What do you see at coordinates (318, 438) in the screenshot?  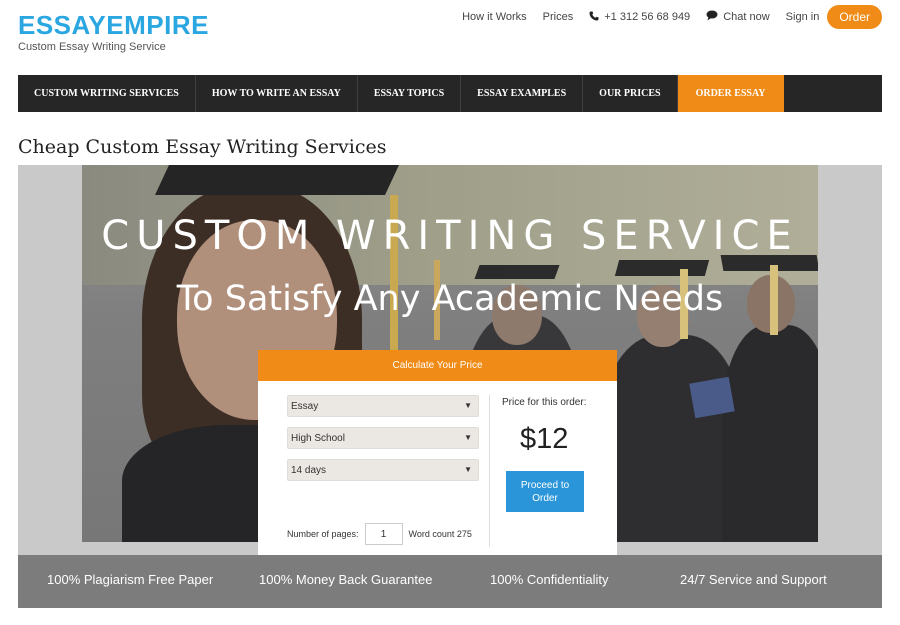 I see `academic-level-value: High School` at bounding box center [318, 438].